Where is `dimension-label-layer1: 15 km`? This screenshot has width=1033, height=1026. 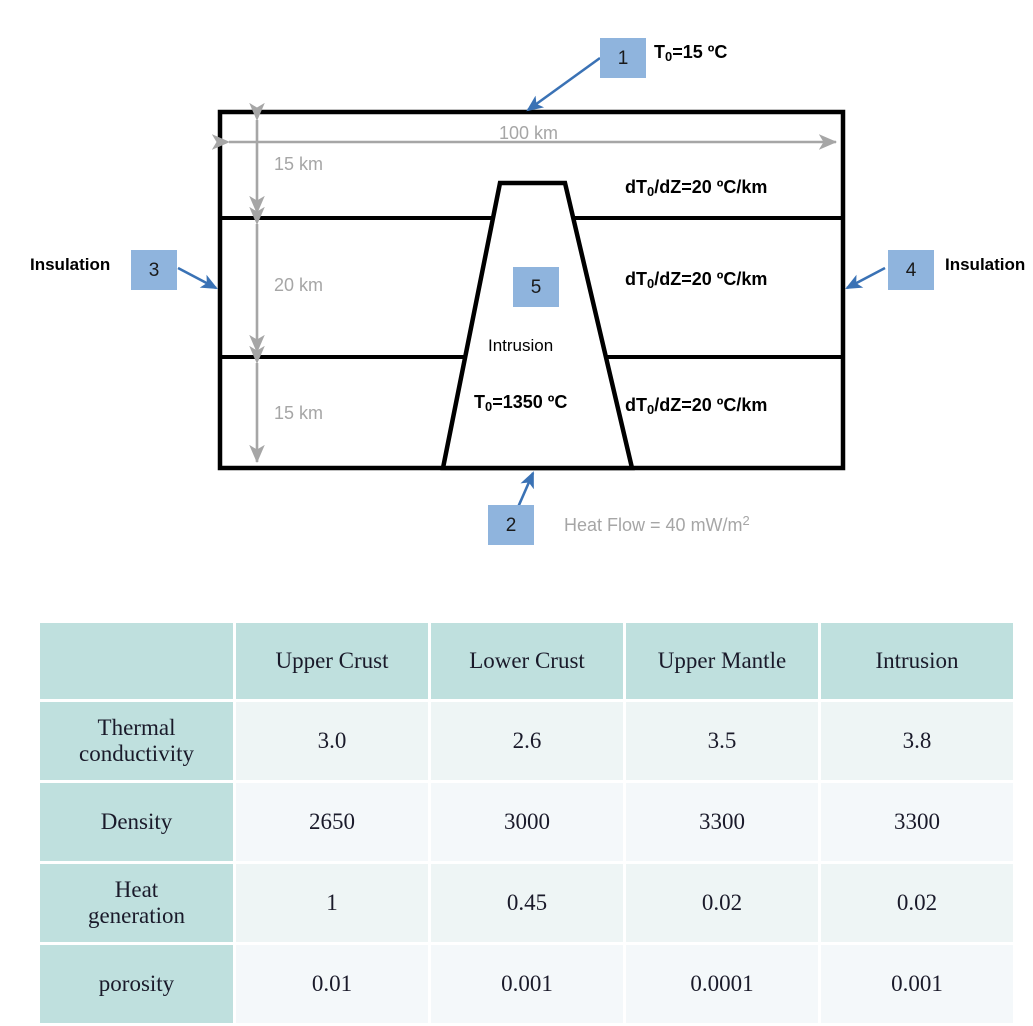
dimension-label-layer1: 15 km is located at coordinates (299, 164).